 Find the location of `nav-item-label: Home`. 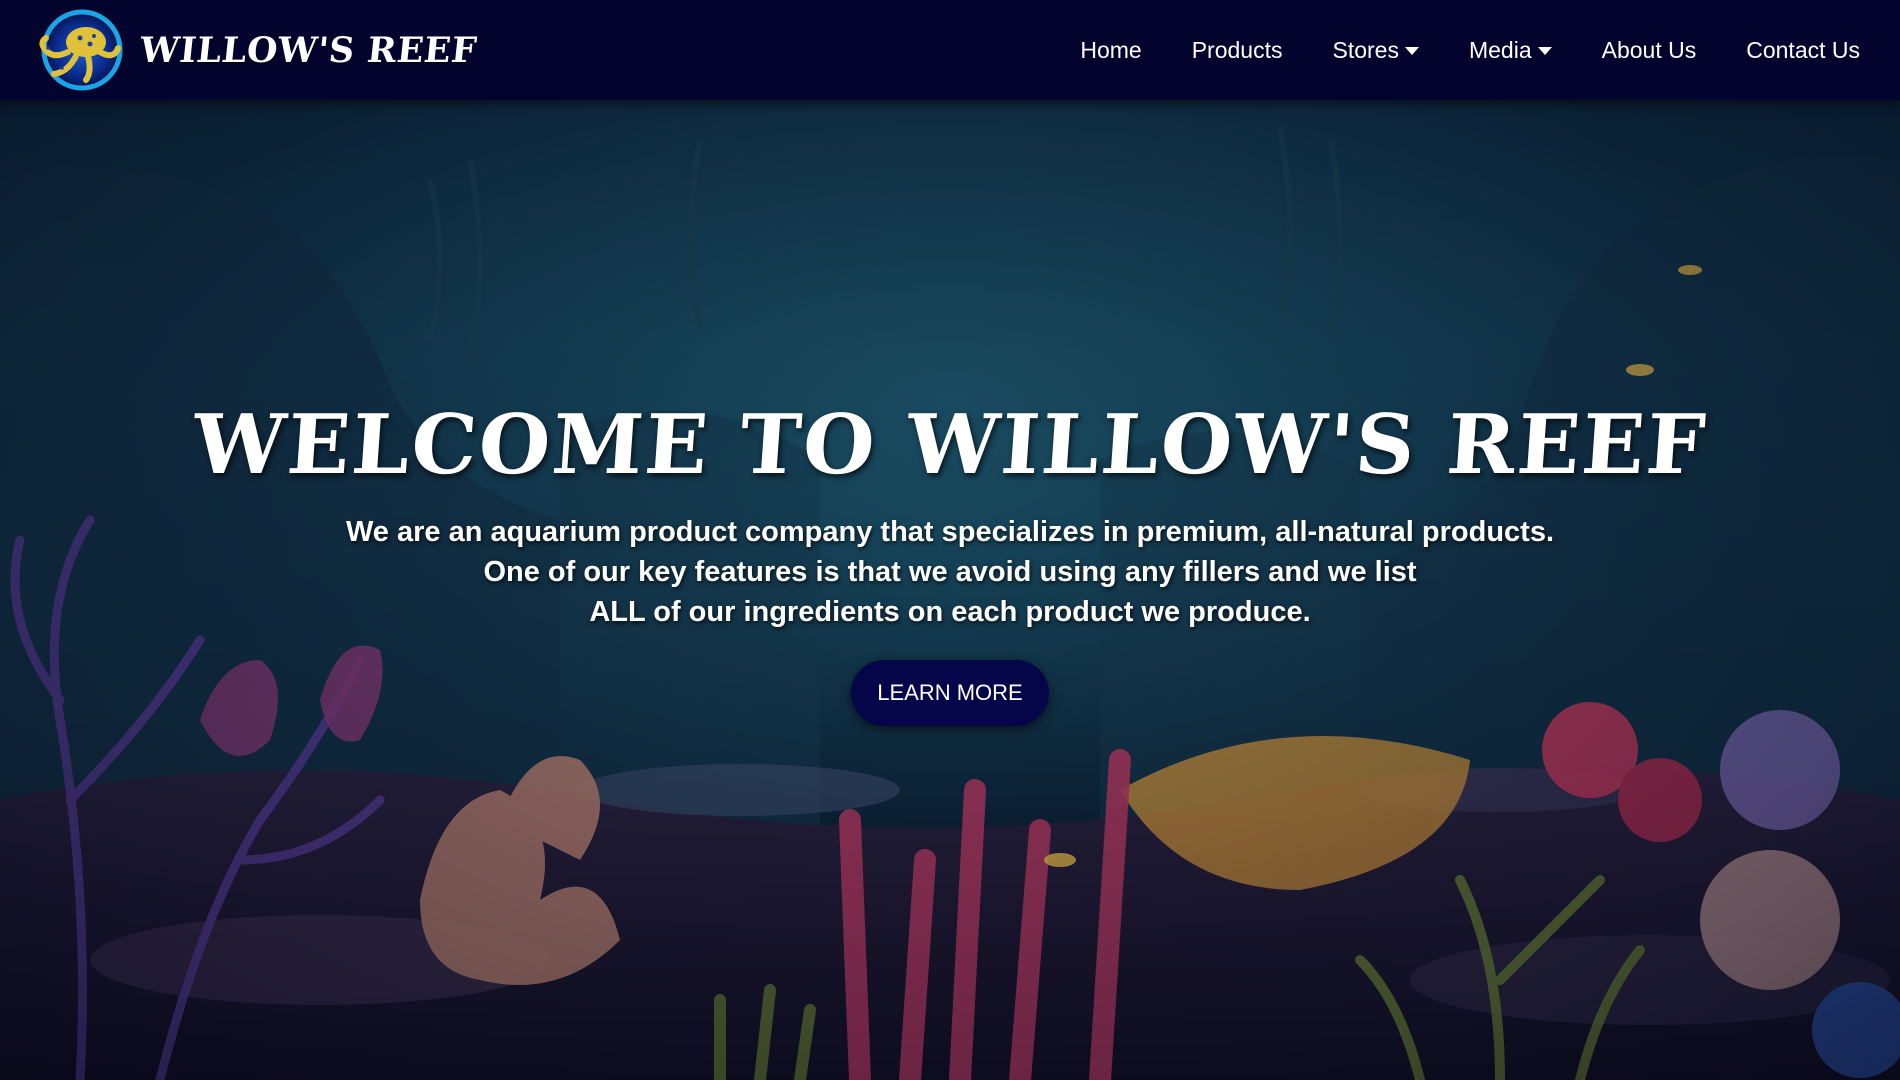

nav-item-label: Home is located at coordinates (1111, 49).